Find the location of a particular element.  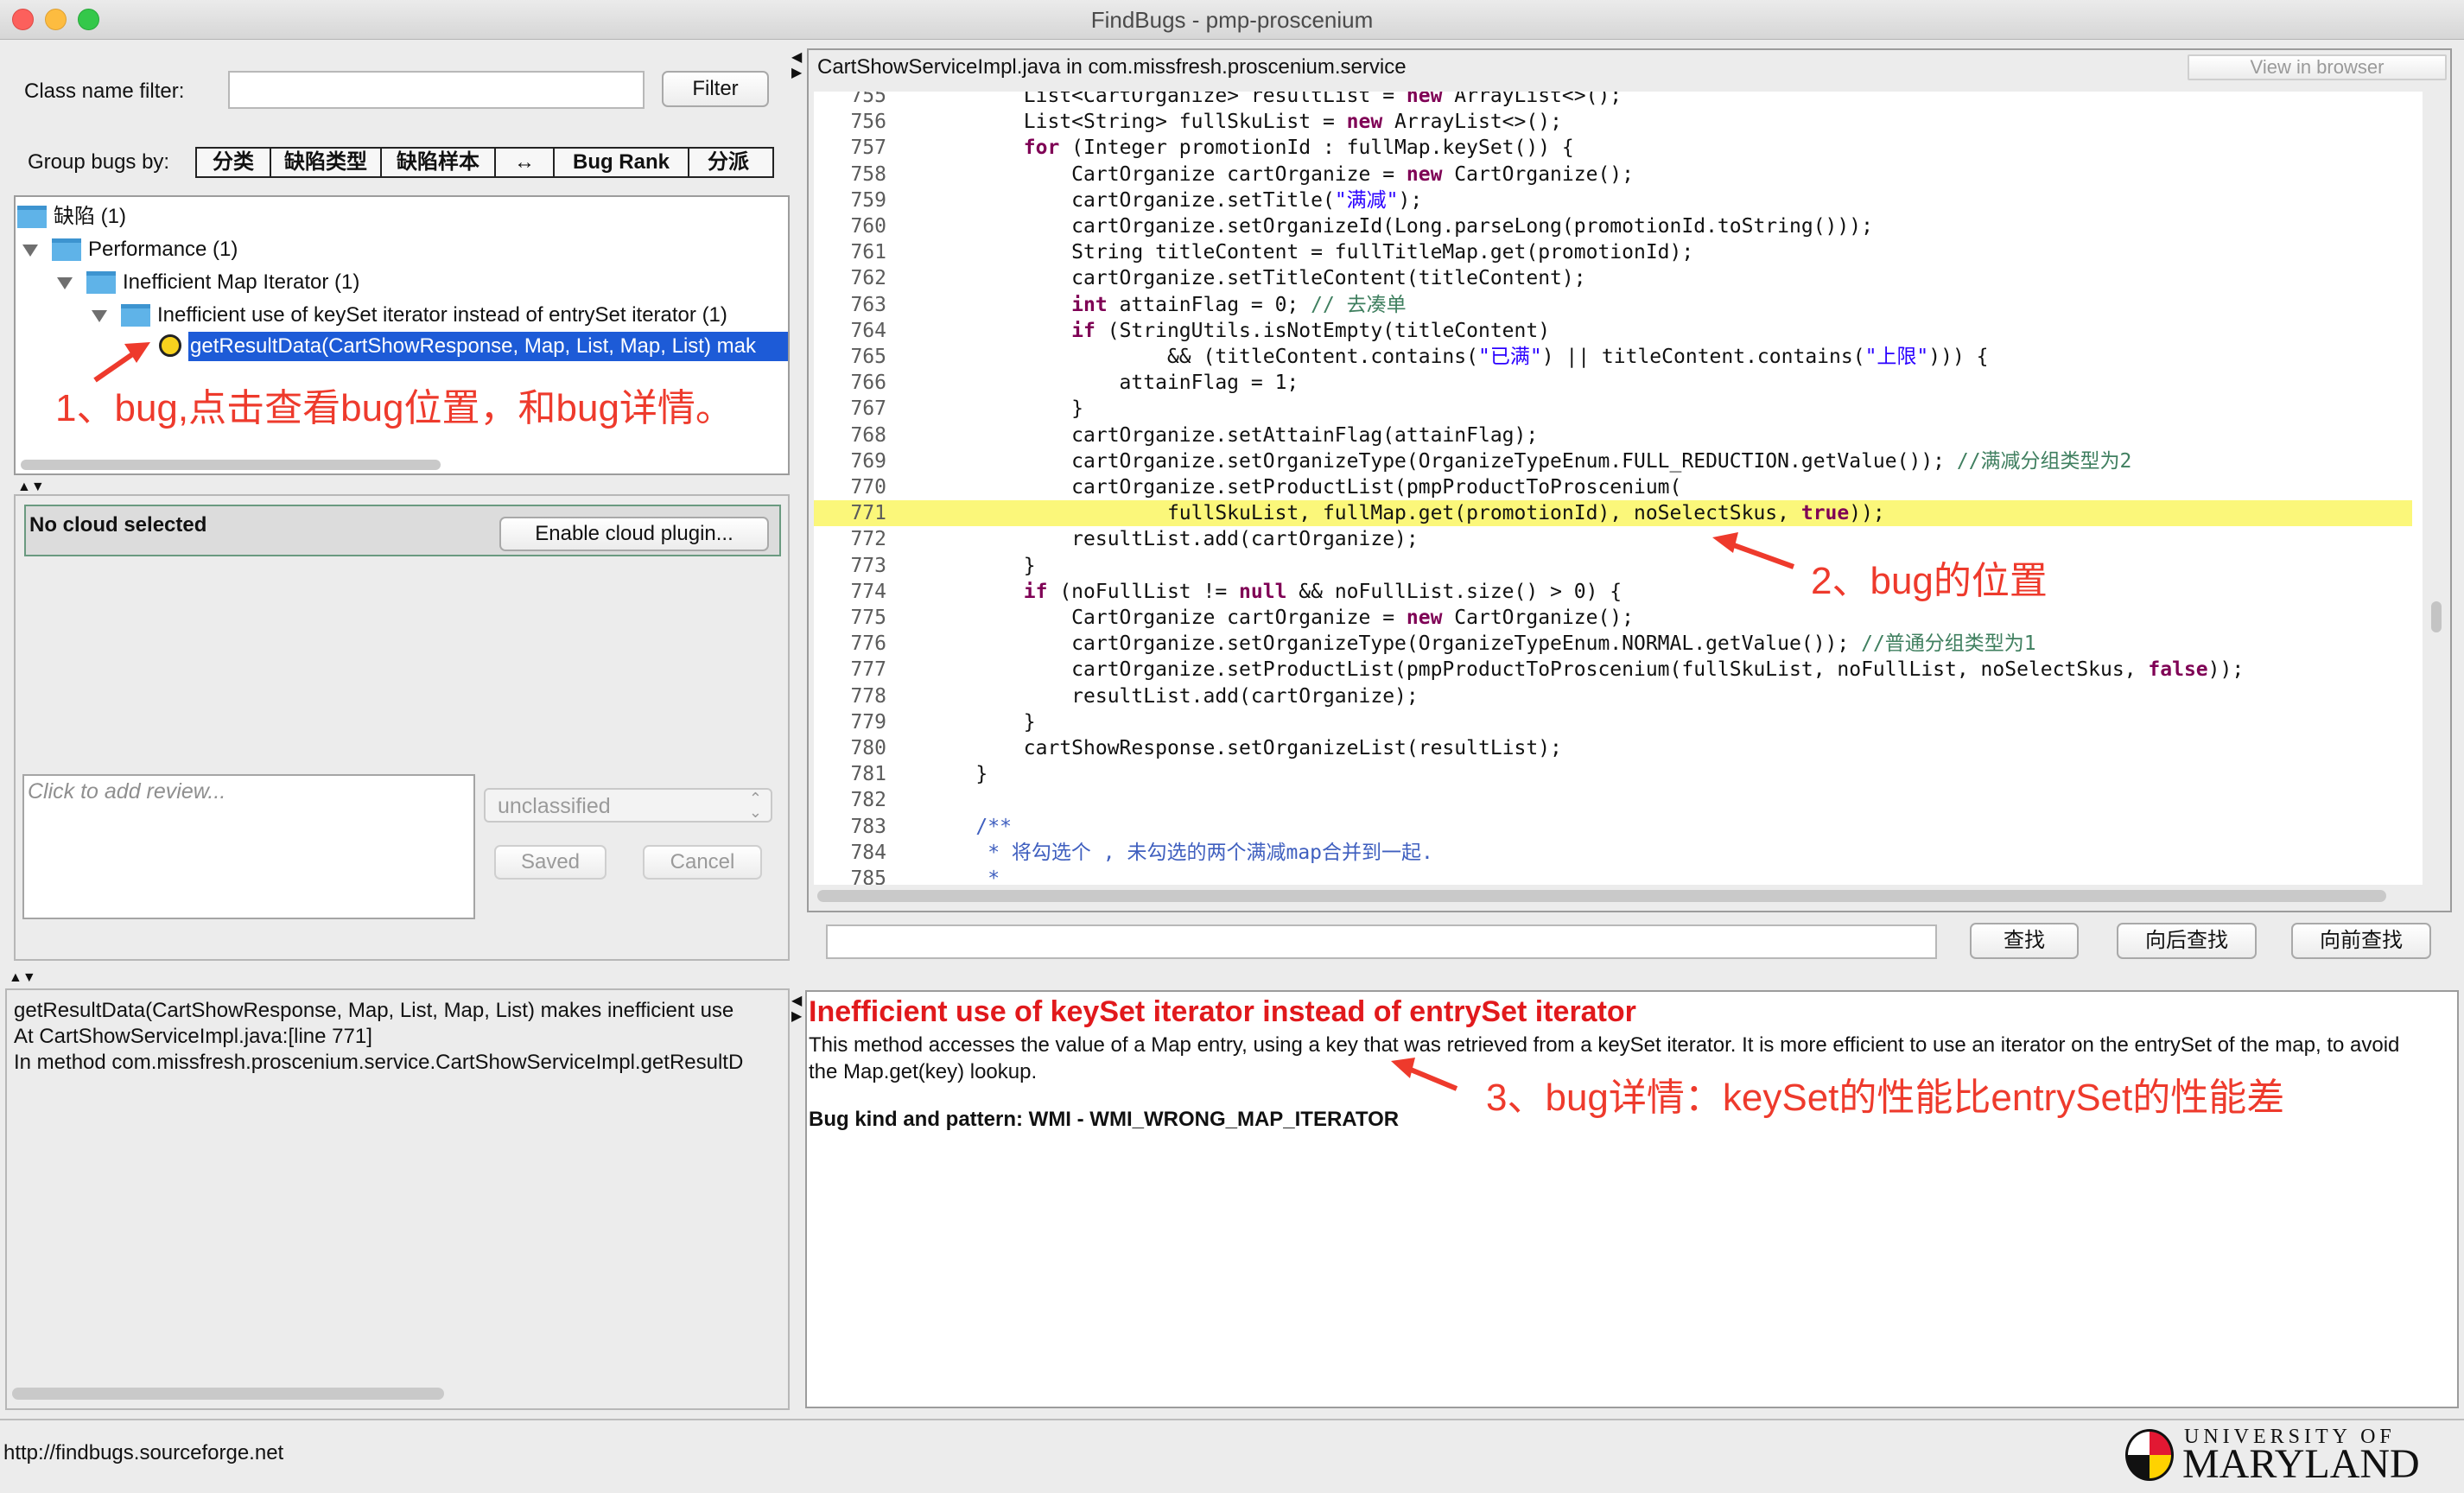

annotation-arrow-3-head is located at coordinates (1403, 1068).